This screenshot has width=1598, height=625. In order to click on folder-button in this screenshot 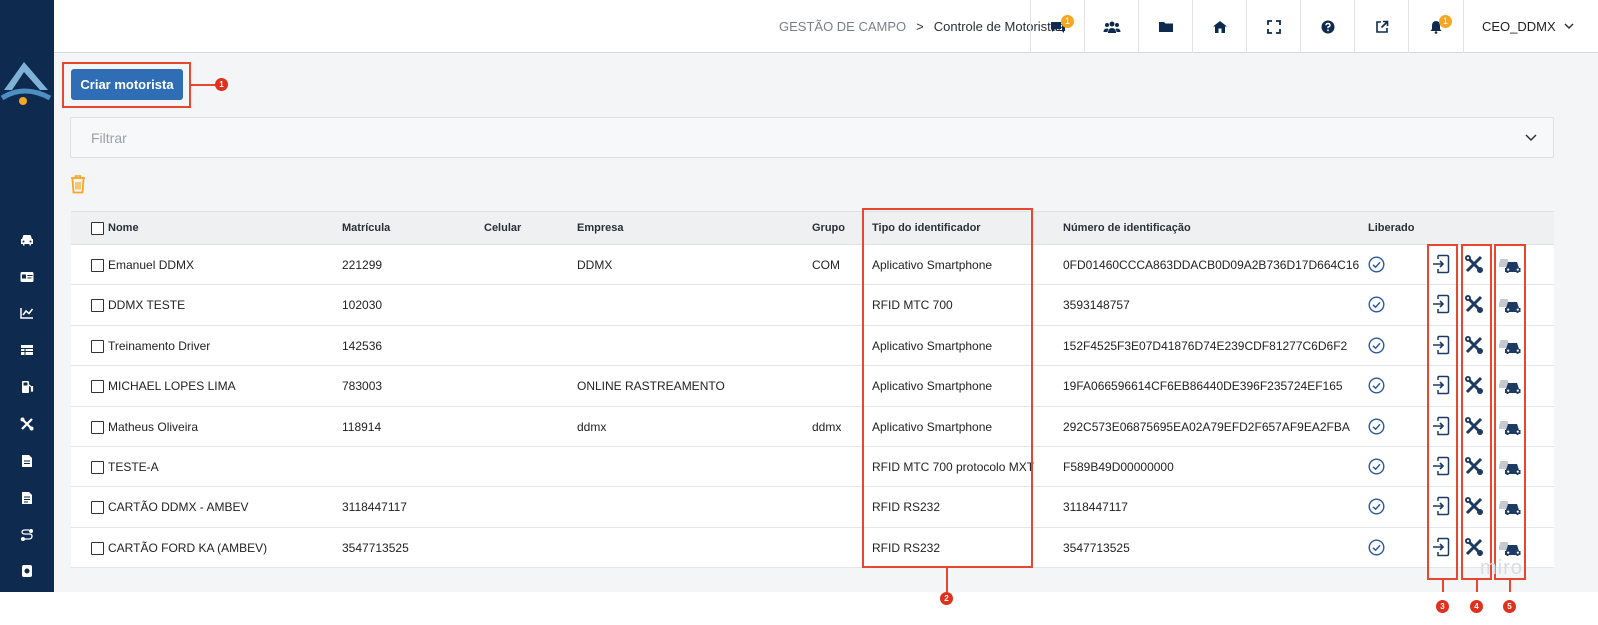, I will do `click(1165, 26)`.